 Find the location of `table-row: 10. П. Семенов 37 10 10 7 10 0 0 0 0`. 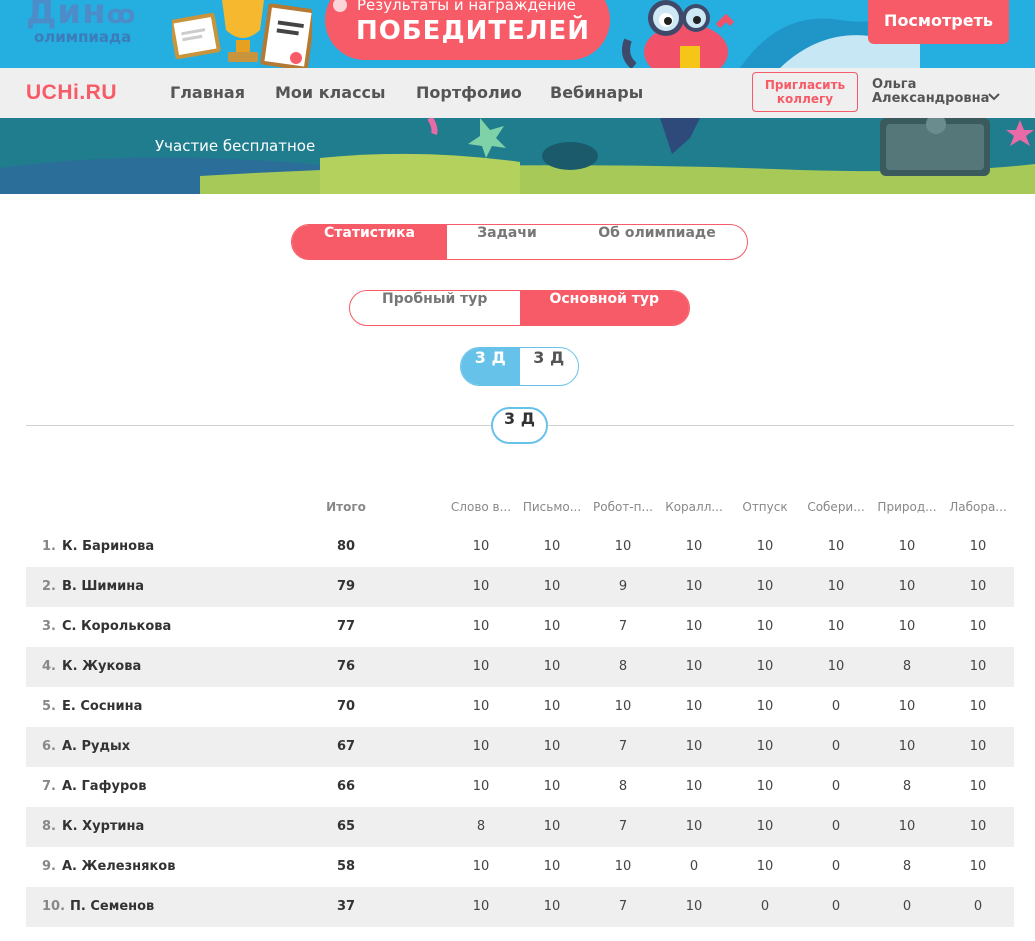

table-row: 10. П. Семенов 37 10 10 7 10 0 0 0 0 is located at coordinates (520, 907).